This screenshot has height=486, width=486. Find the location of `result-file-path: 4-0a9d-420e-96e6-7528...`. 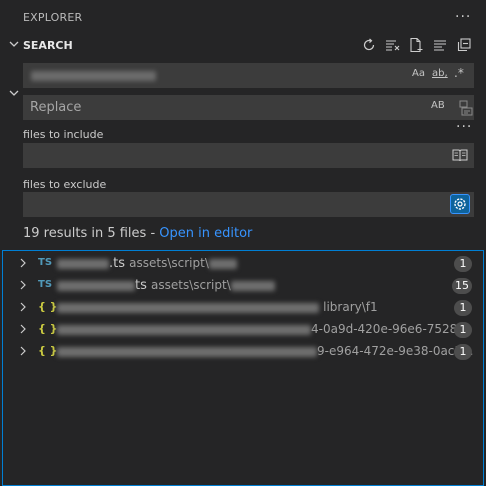

result-file-path: 4-0a9d-420e-96e6-7528... is located at coordinates (390, 329).